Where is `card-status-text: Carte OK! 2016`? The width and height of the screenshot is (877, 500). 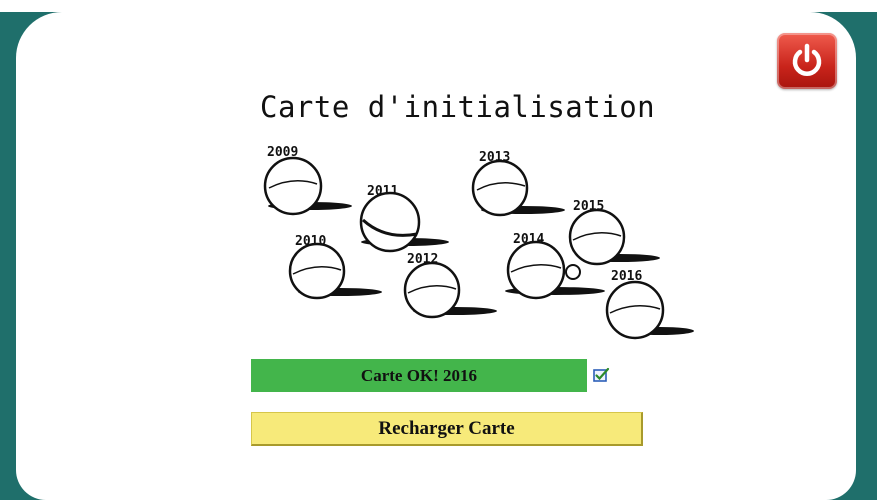 card-status-text: Carte OK! 2016 is located at coordinates (419, 375).